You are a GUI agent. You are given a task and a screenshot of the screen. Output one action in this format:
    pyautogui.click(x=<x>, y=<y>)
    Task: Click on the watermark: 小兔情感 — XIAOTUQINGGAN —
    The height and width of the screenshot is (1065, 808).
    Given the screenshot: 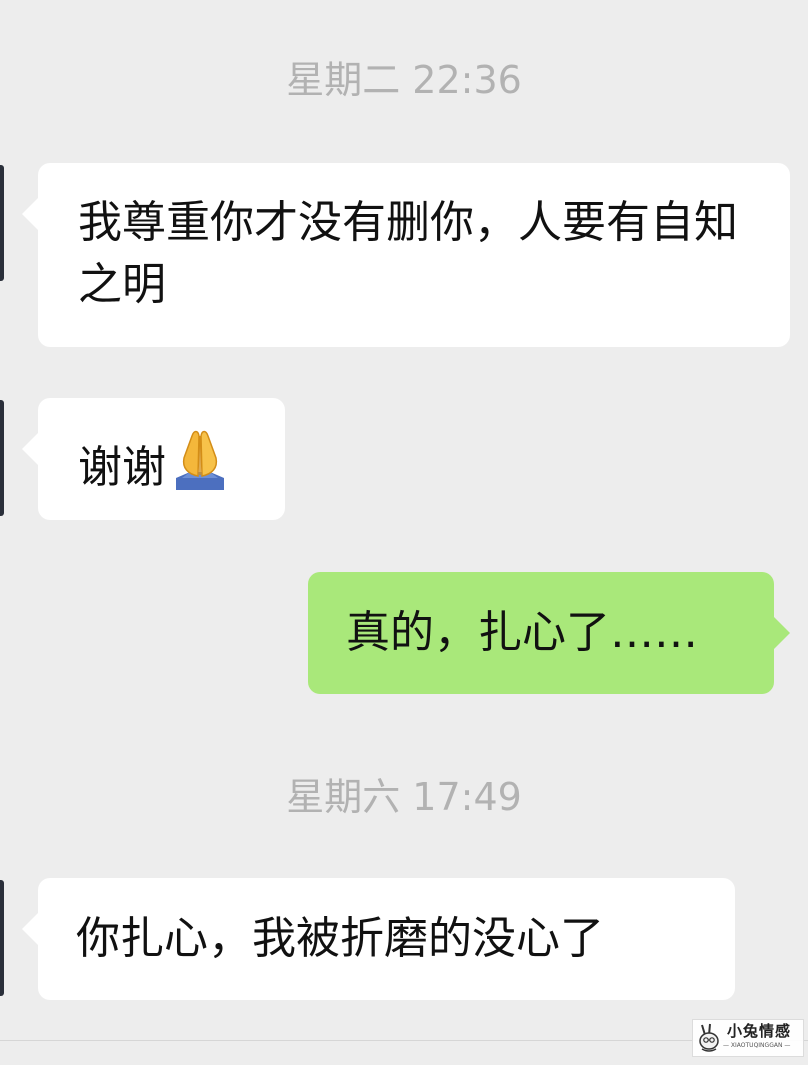 What is the action you would take?
    pyautogui.click(x=748, y=1038)
    